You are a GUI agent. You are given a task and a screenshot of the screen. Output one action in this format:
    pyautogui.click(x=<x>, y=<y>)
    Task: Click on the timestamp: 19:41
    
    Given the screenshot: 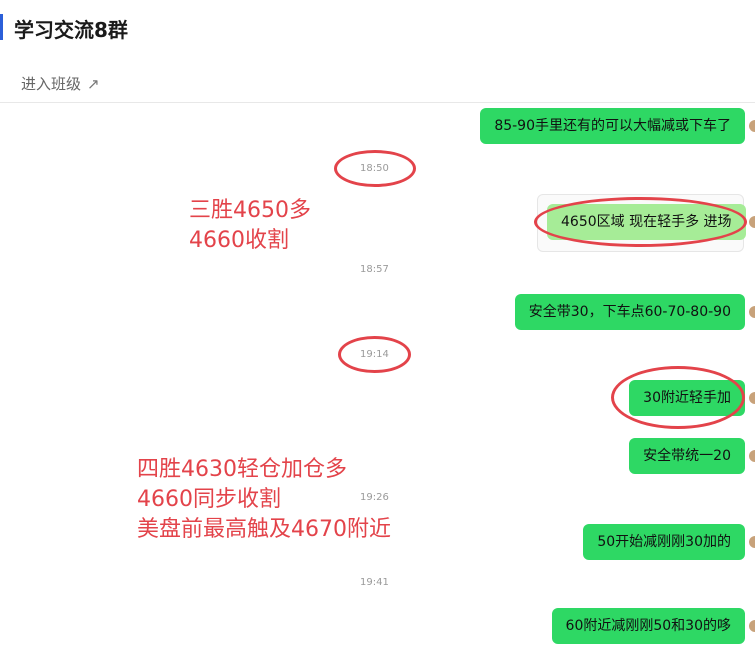 What is the action you would take?
    pyautogui.click(x=374, y=582)
    